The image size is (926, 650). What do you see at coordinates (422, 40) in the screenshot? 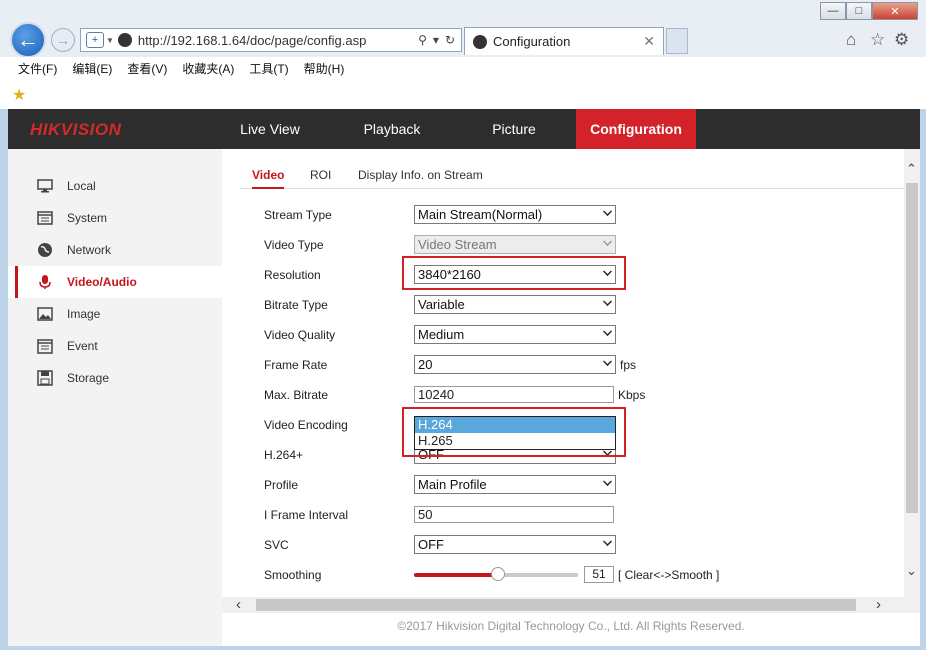
I see `search-icon: ⚲` at bounding box center [422, 40].